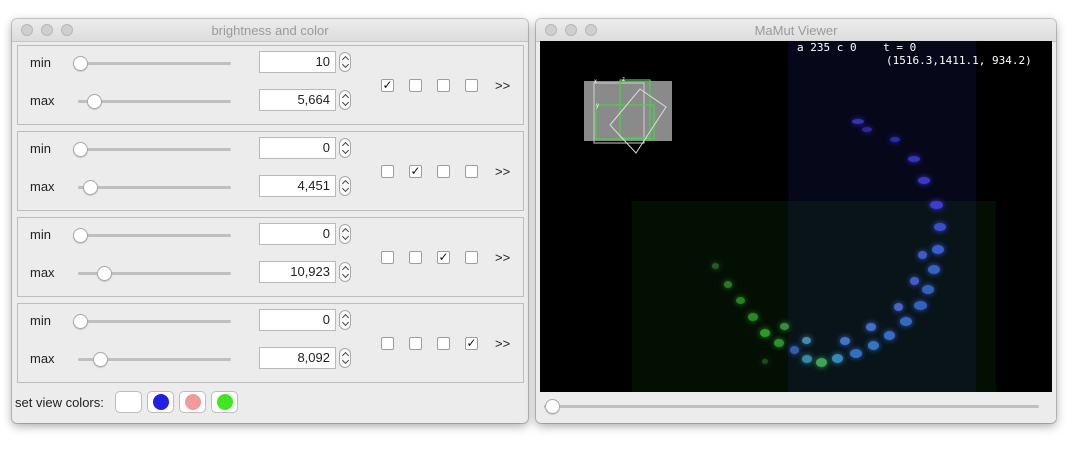 The height and width of the screenshot is (449, 1073). I want to click on time-slider, so click(791, 406).